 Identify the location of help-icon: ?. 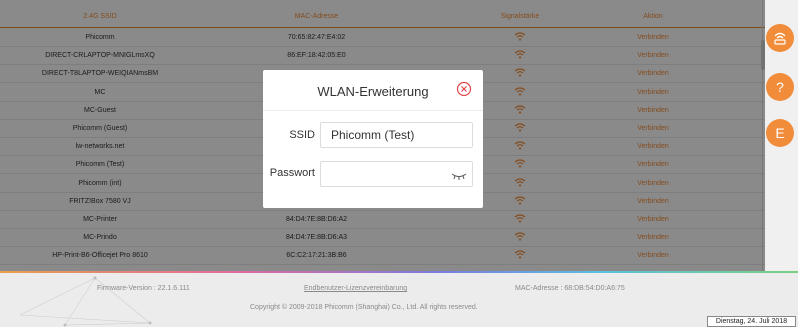
(780, 87).